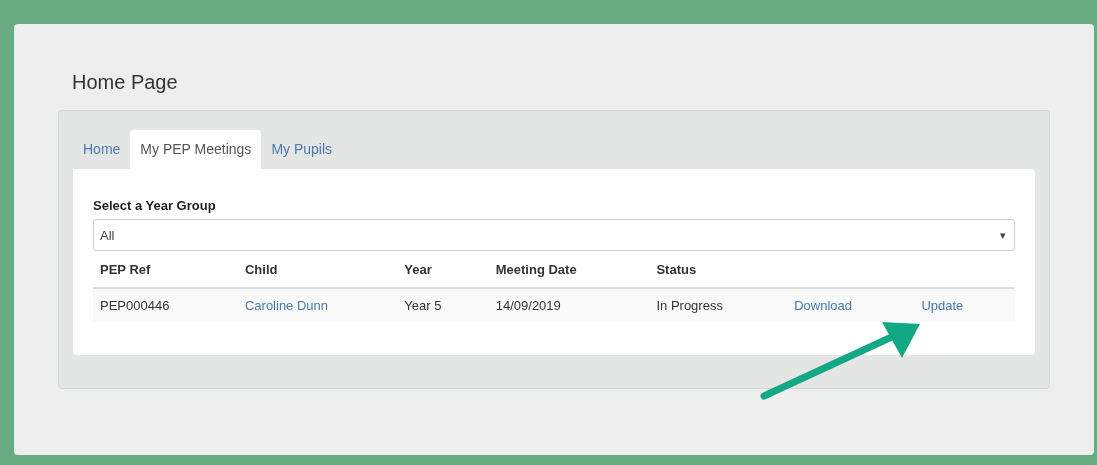 The height and width of the screenshot is (465, 1097). Describe the element at coordinates (302, 149) in the screenshot. I see `tab: My Pupils` at that location.